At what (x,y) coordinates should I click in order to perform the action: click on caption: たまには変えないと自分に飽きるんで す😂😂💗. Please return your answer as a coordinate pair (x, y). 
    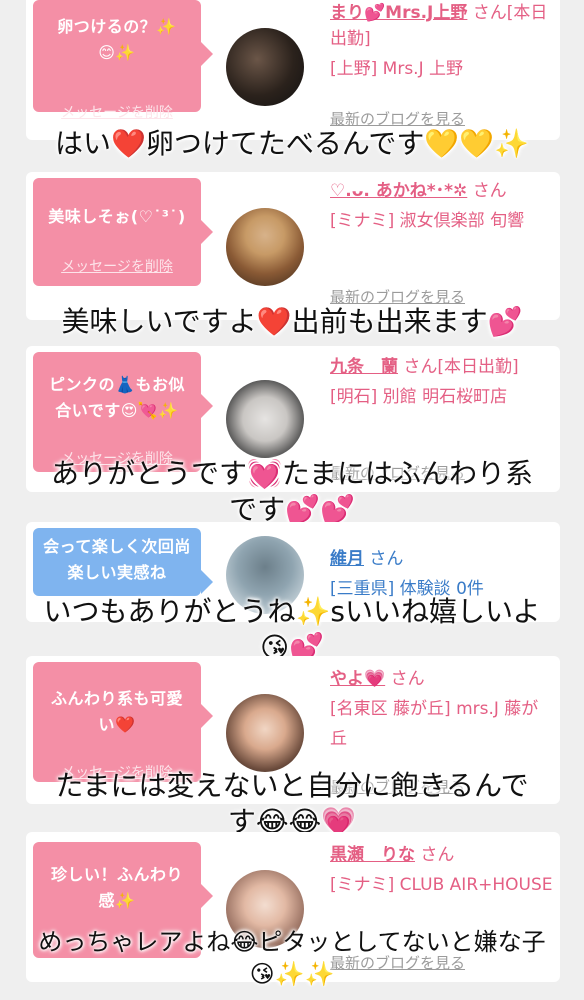
    Looking at the image, I should click on (292, 803).